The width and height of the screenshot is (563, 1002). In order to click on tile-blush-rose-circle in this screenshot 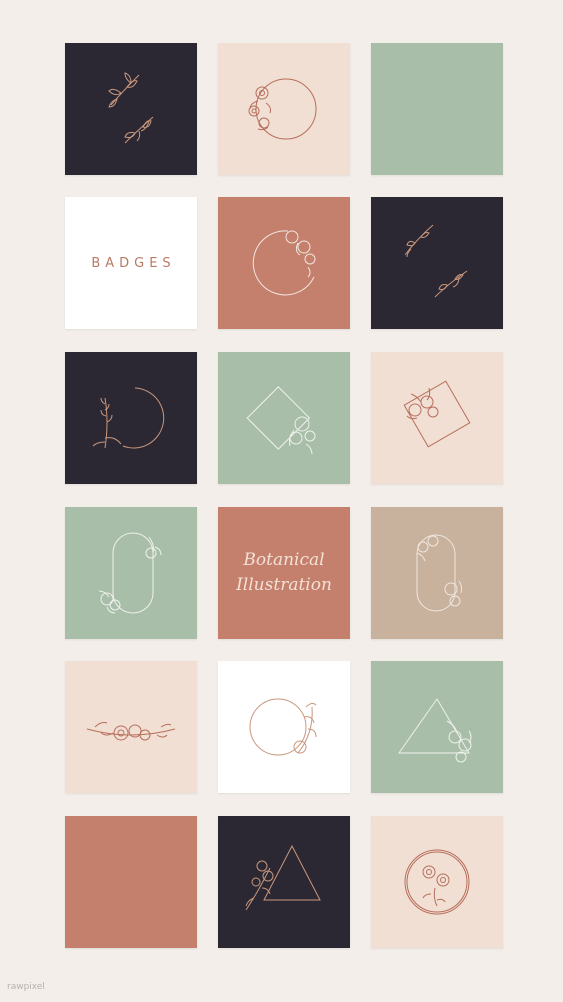, I will do `click(437, 882)`.